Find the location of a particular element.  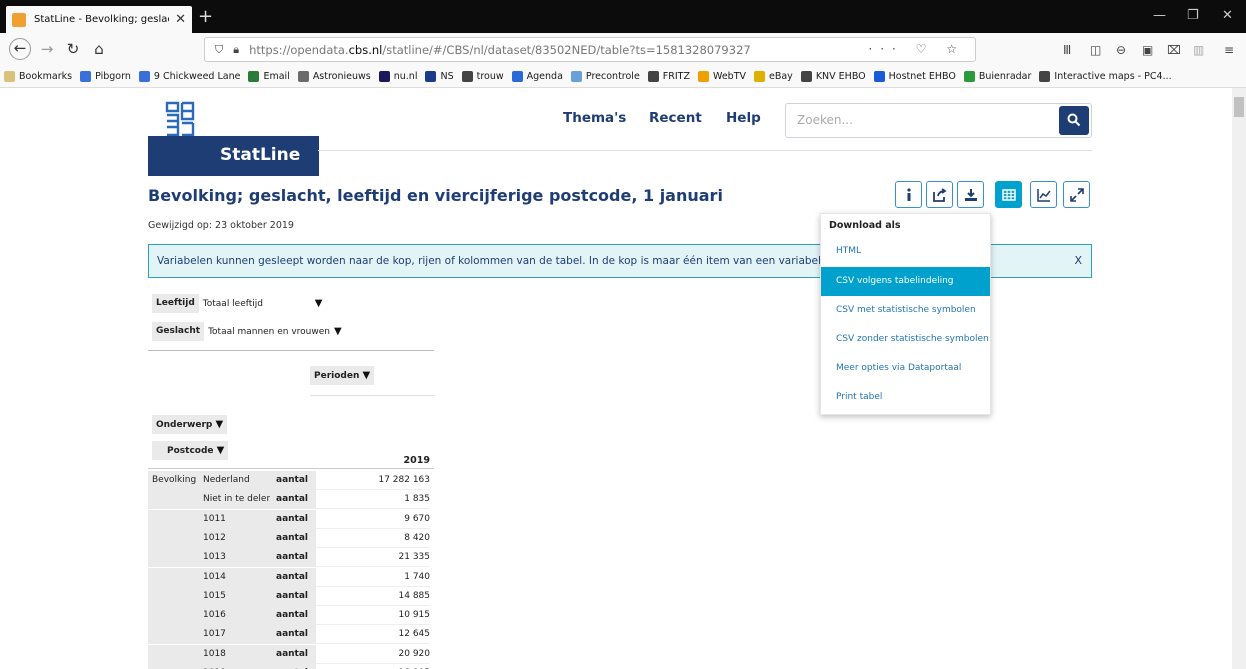

bookmark-item: Astronieuws is located at coordinates (334, 76).